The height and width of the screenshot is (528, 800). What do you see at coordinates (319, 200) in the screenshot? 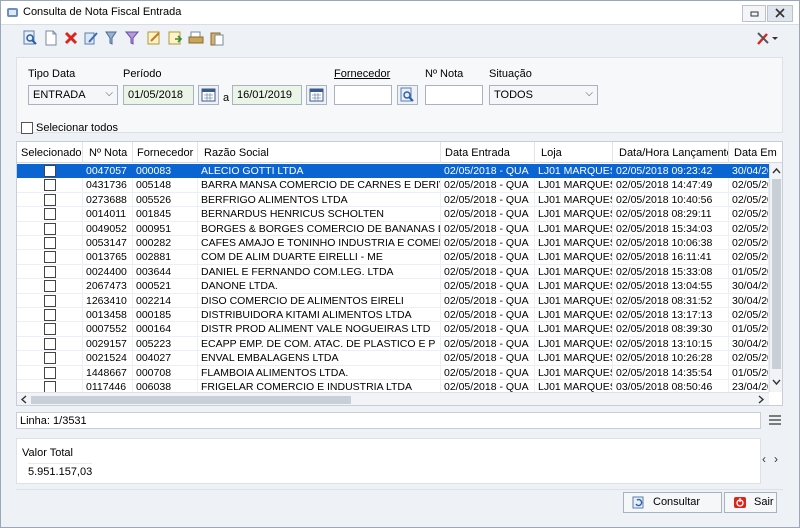
I see `cell-razao-social: BERFRIGO ALIMENTOS LTDA` at bounding box center [319, 200].